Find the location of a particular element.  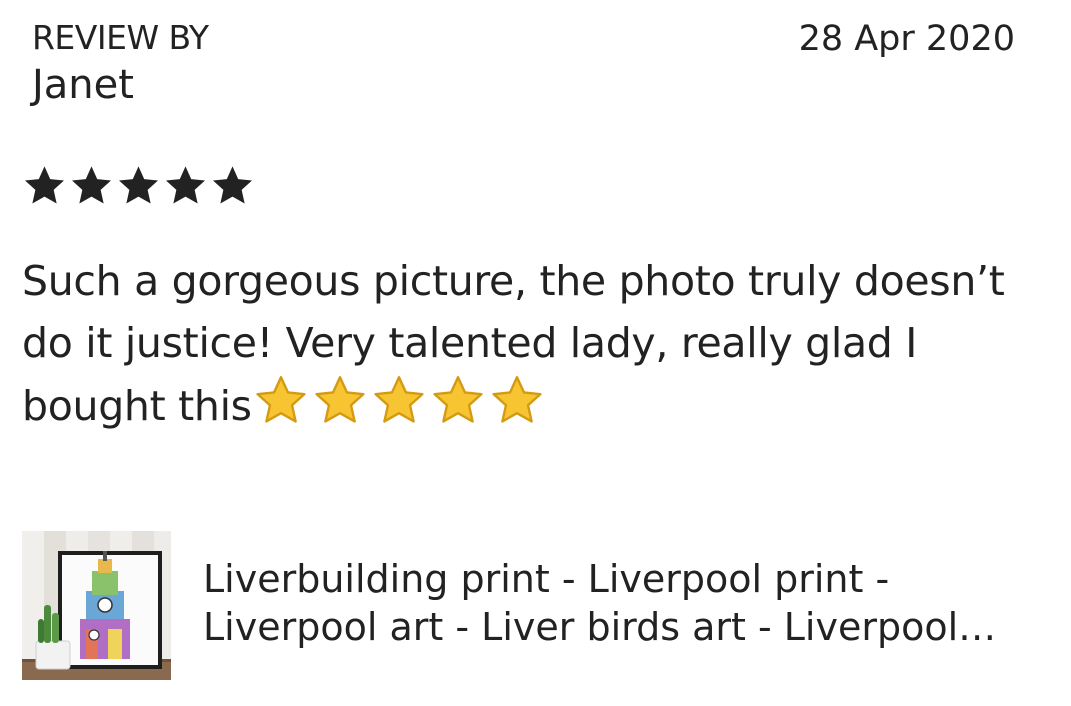

reviewer-name: Janet is located at coordinates (83, 85).